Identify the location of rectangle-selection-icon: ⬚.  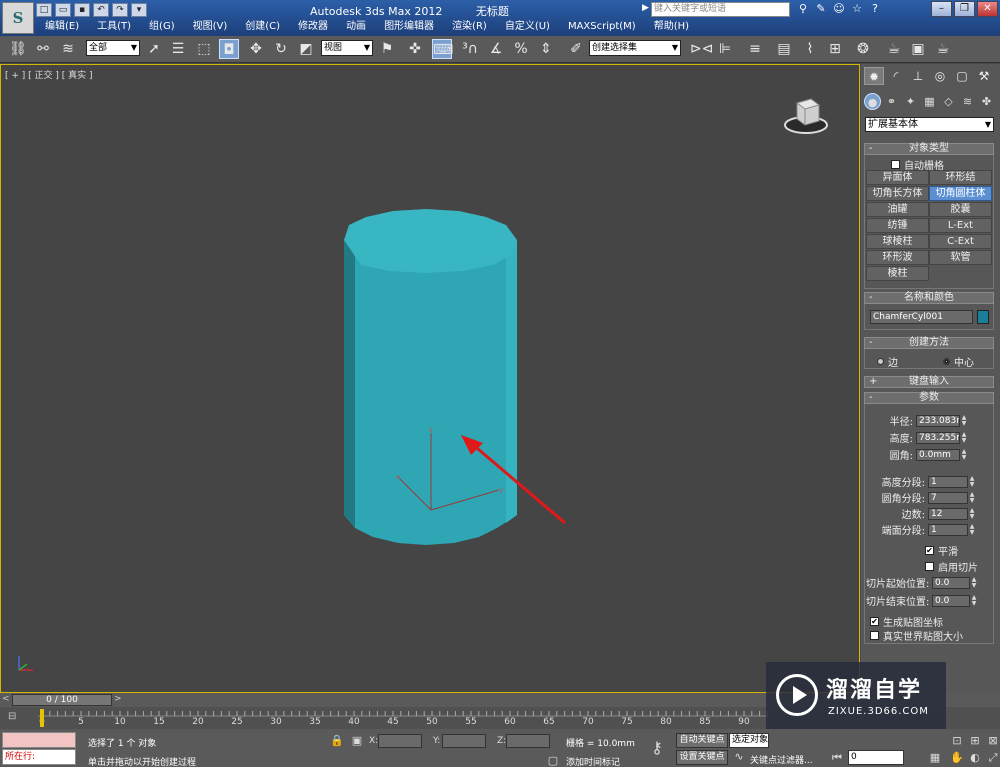
(204, 49).